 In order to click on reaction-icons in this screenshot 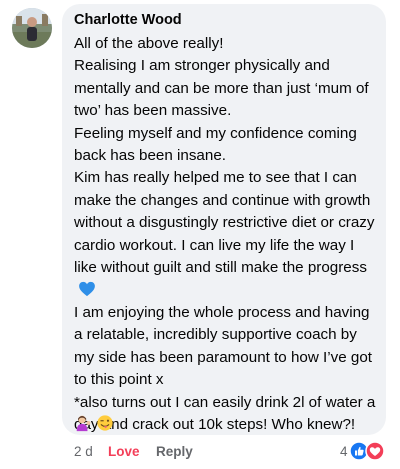, I will do `click(369, 451)`.